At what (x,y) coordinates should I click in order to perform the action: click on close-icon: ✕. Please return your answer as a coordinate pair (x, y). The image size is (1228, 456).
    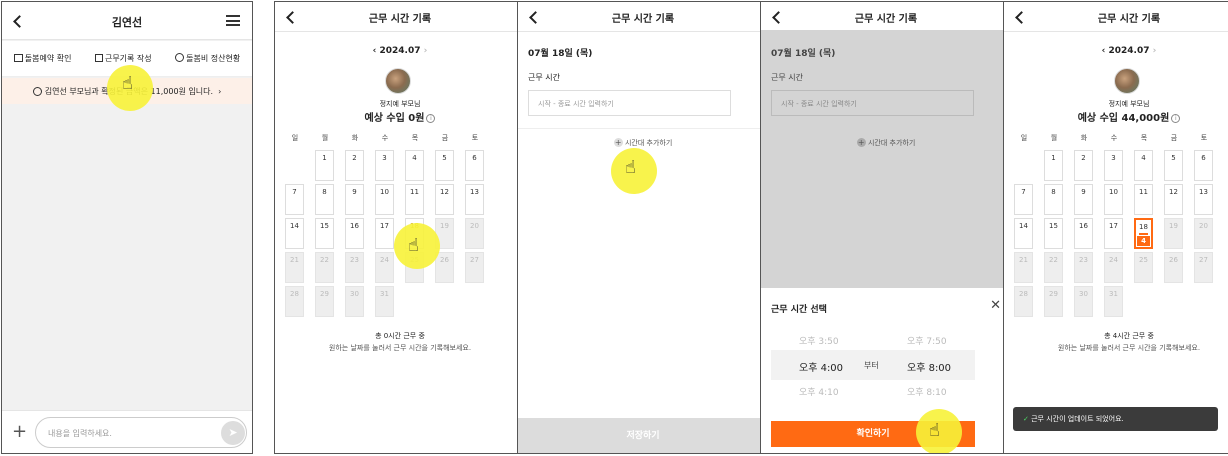
    Looking at the image, I should click on (995, 305).